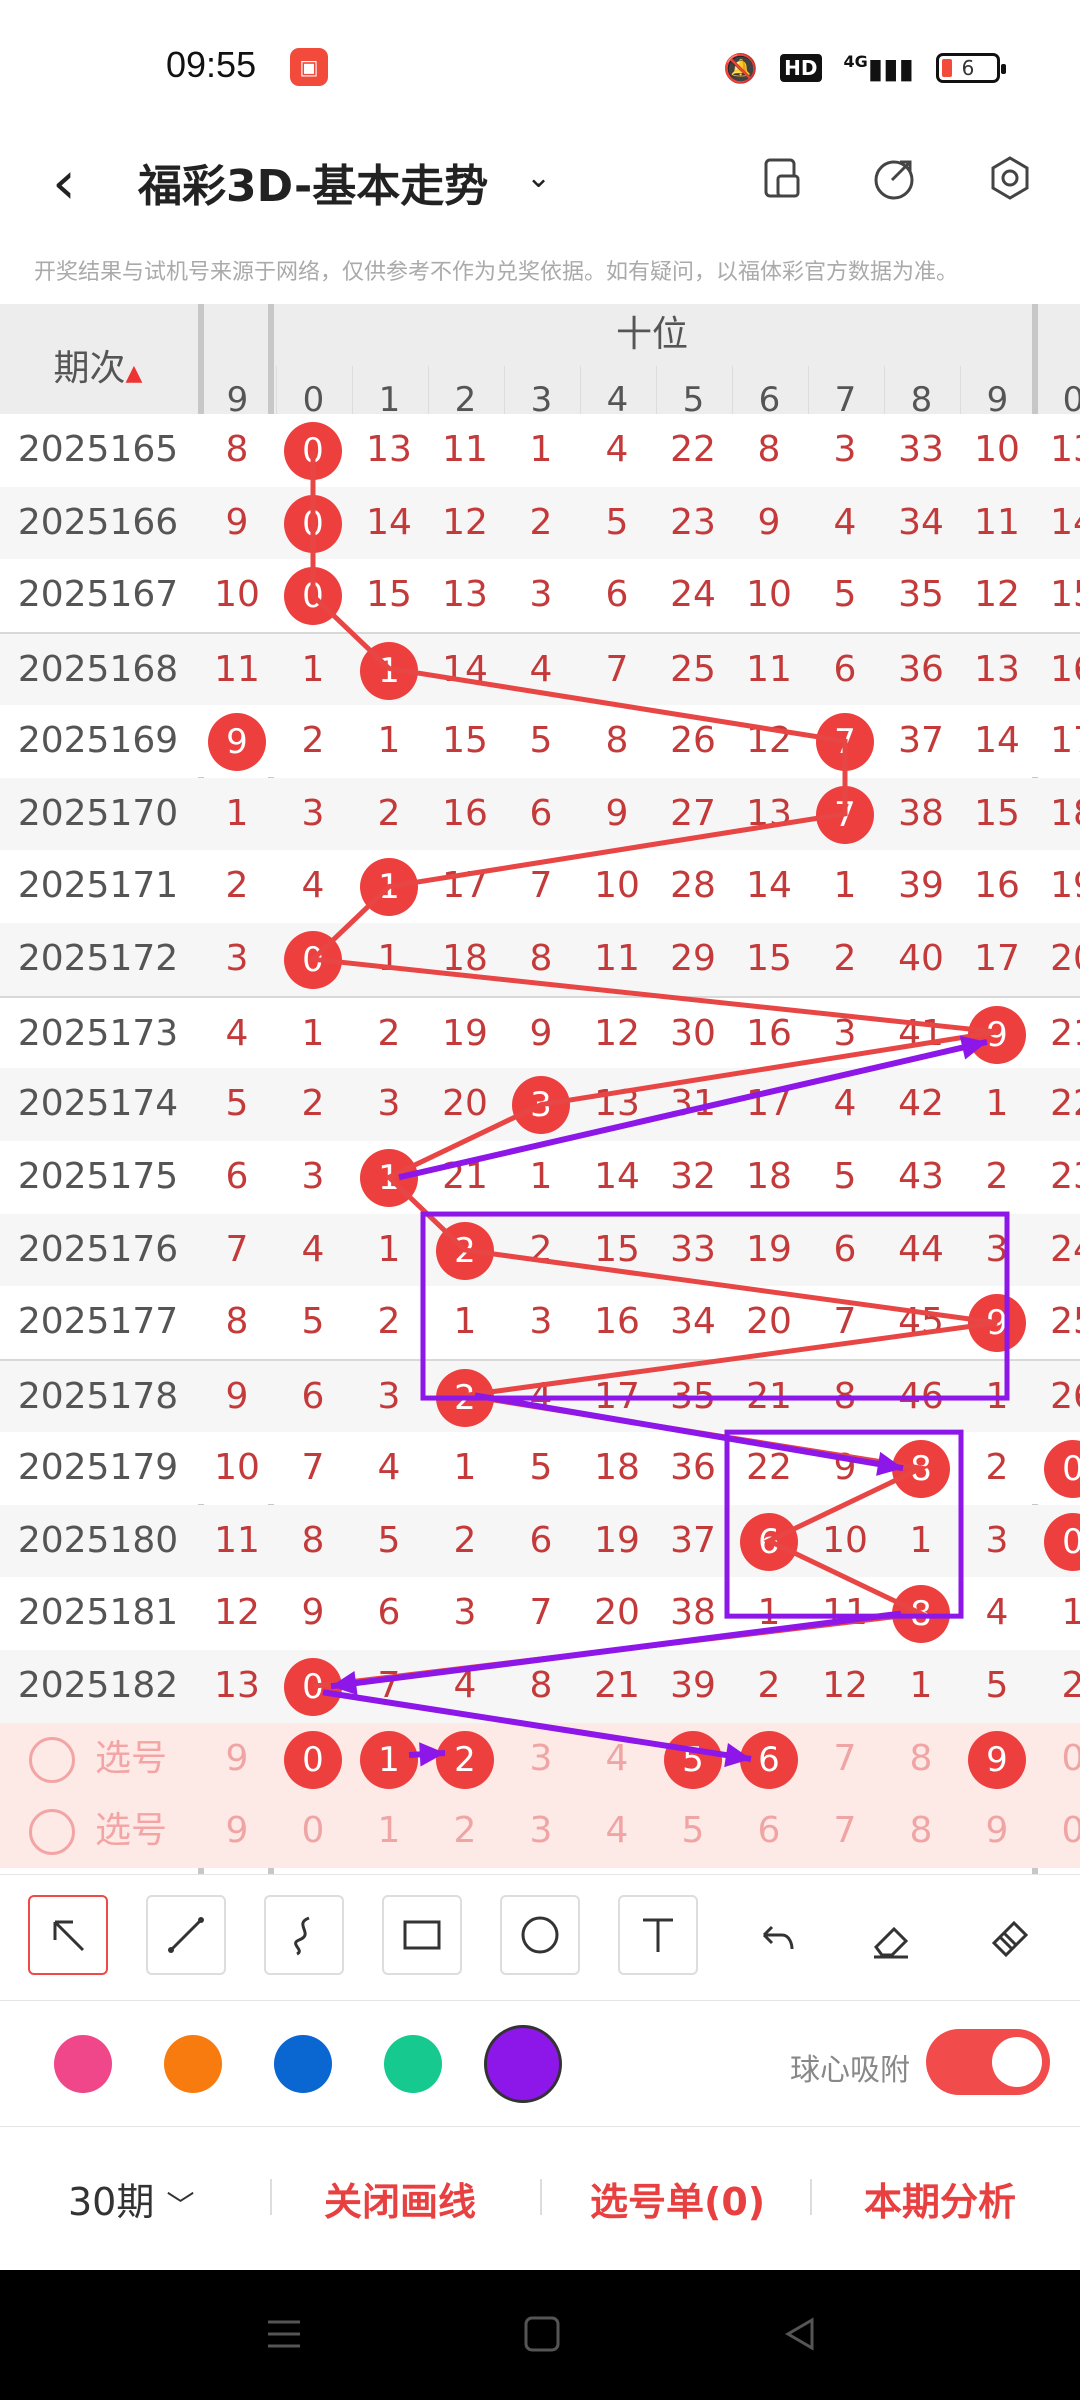  What do you see at coordinates (879, 68) in the screenshot?
I see `signal-icon: 4G▮▮▮` at bounding box center [879, 68].